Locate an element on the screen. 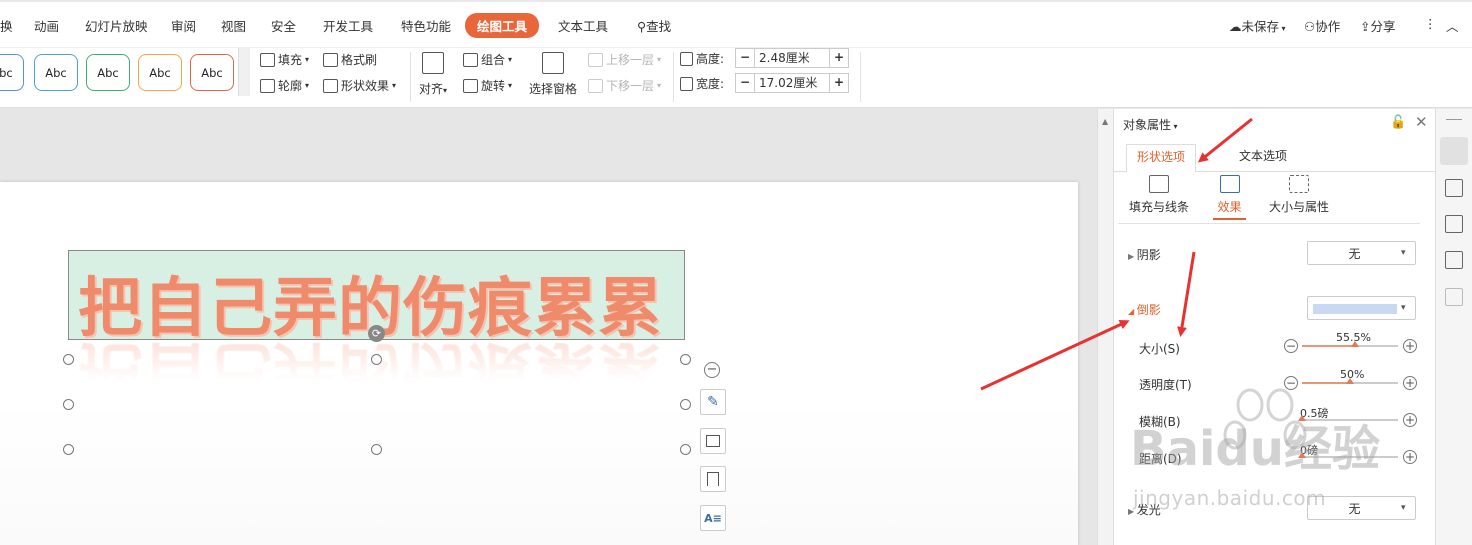 The image size is (1472, 545). width-input: 17.02厘米 is located at coordinates (792, 83).